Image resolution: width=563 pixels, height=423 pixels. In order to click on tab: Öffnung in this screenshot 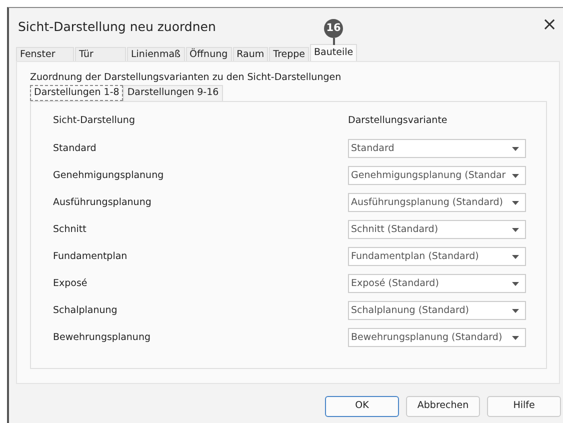, I will do `click(209, 54)`.